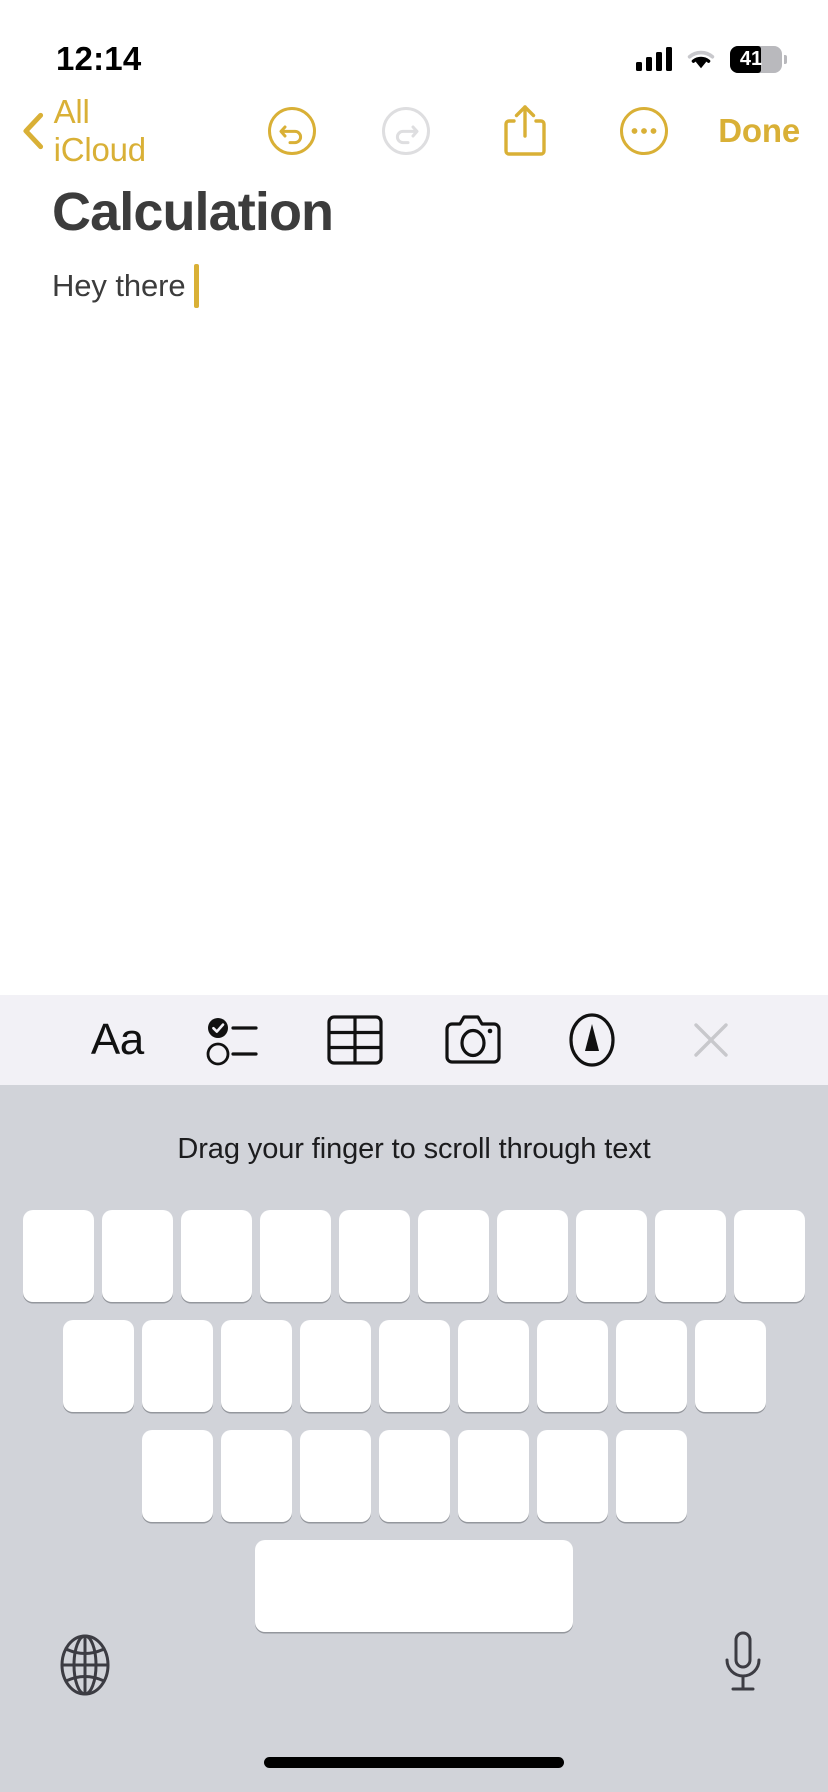 This screenshot has width=828, height=1792. I want to click on globe-icon, so click(85, 1665).